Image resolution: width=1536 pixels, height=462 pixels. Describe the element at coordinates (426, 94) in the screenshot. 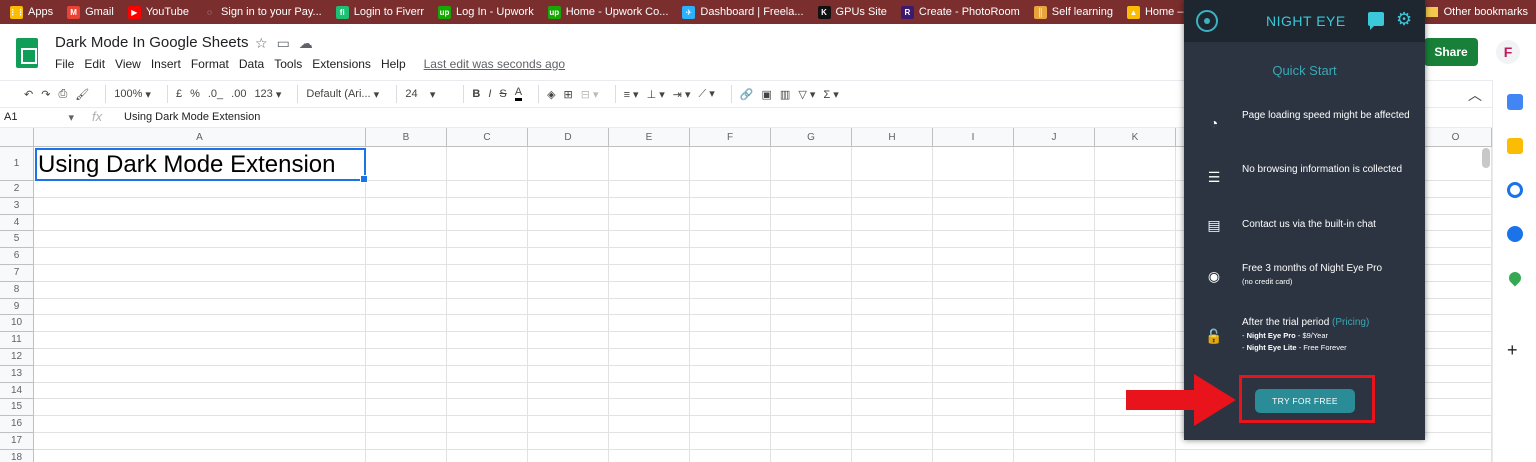

I see `font-size-select: 24 ▾` at that location.